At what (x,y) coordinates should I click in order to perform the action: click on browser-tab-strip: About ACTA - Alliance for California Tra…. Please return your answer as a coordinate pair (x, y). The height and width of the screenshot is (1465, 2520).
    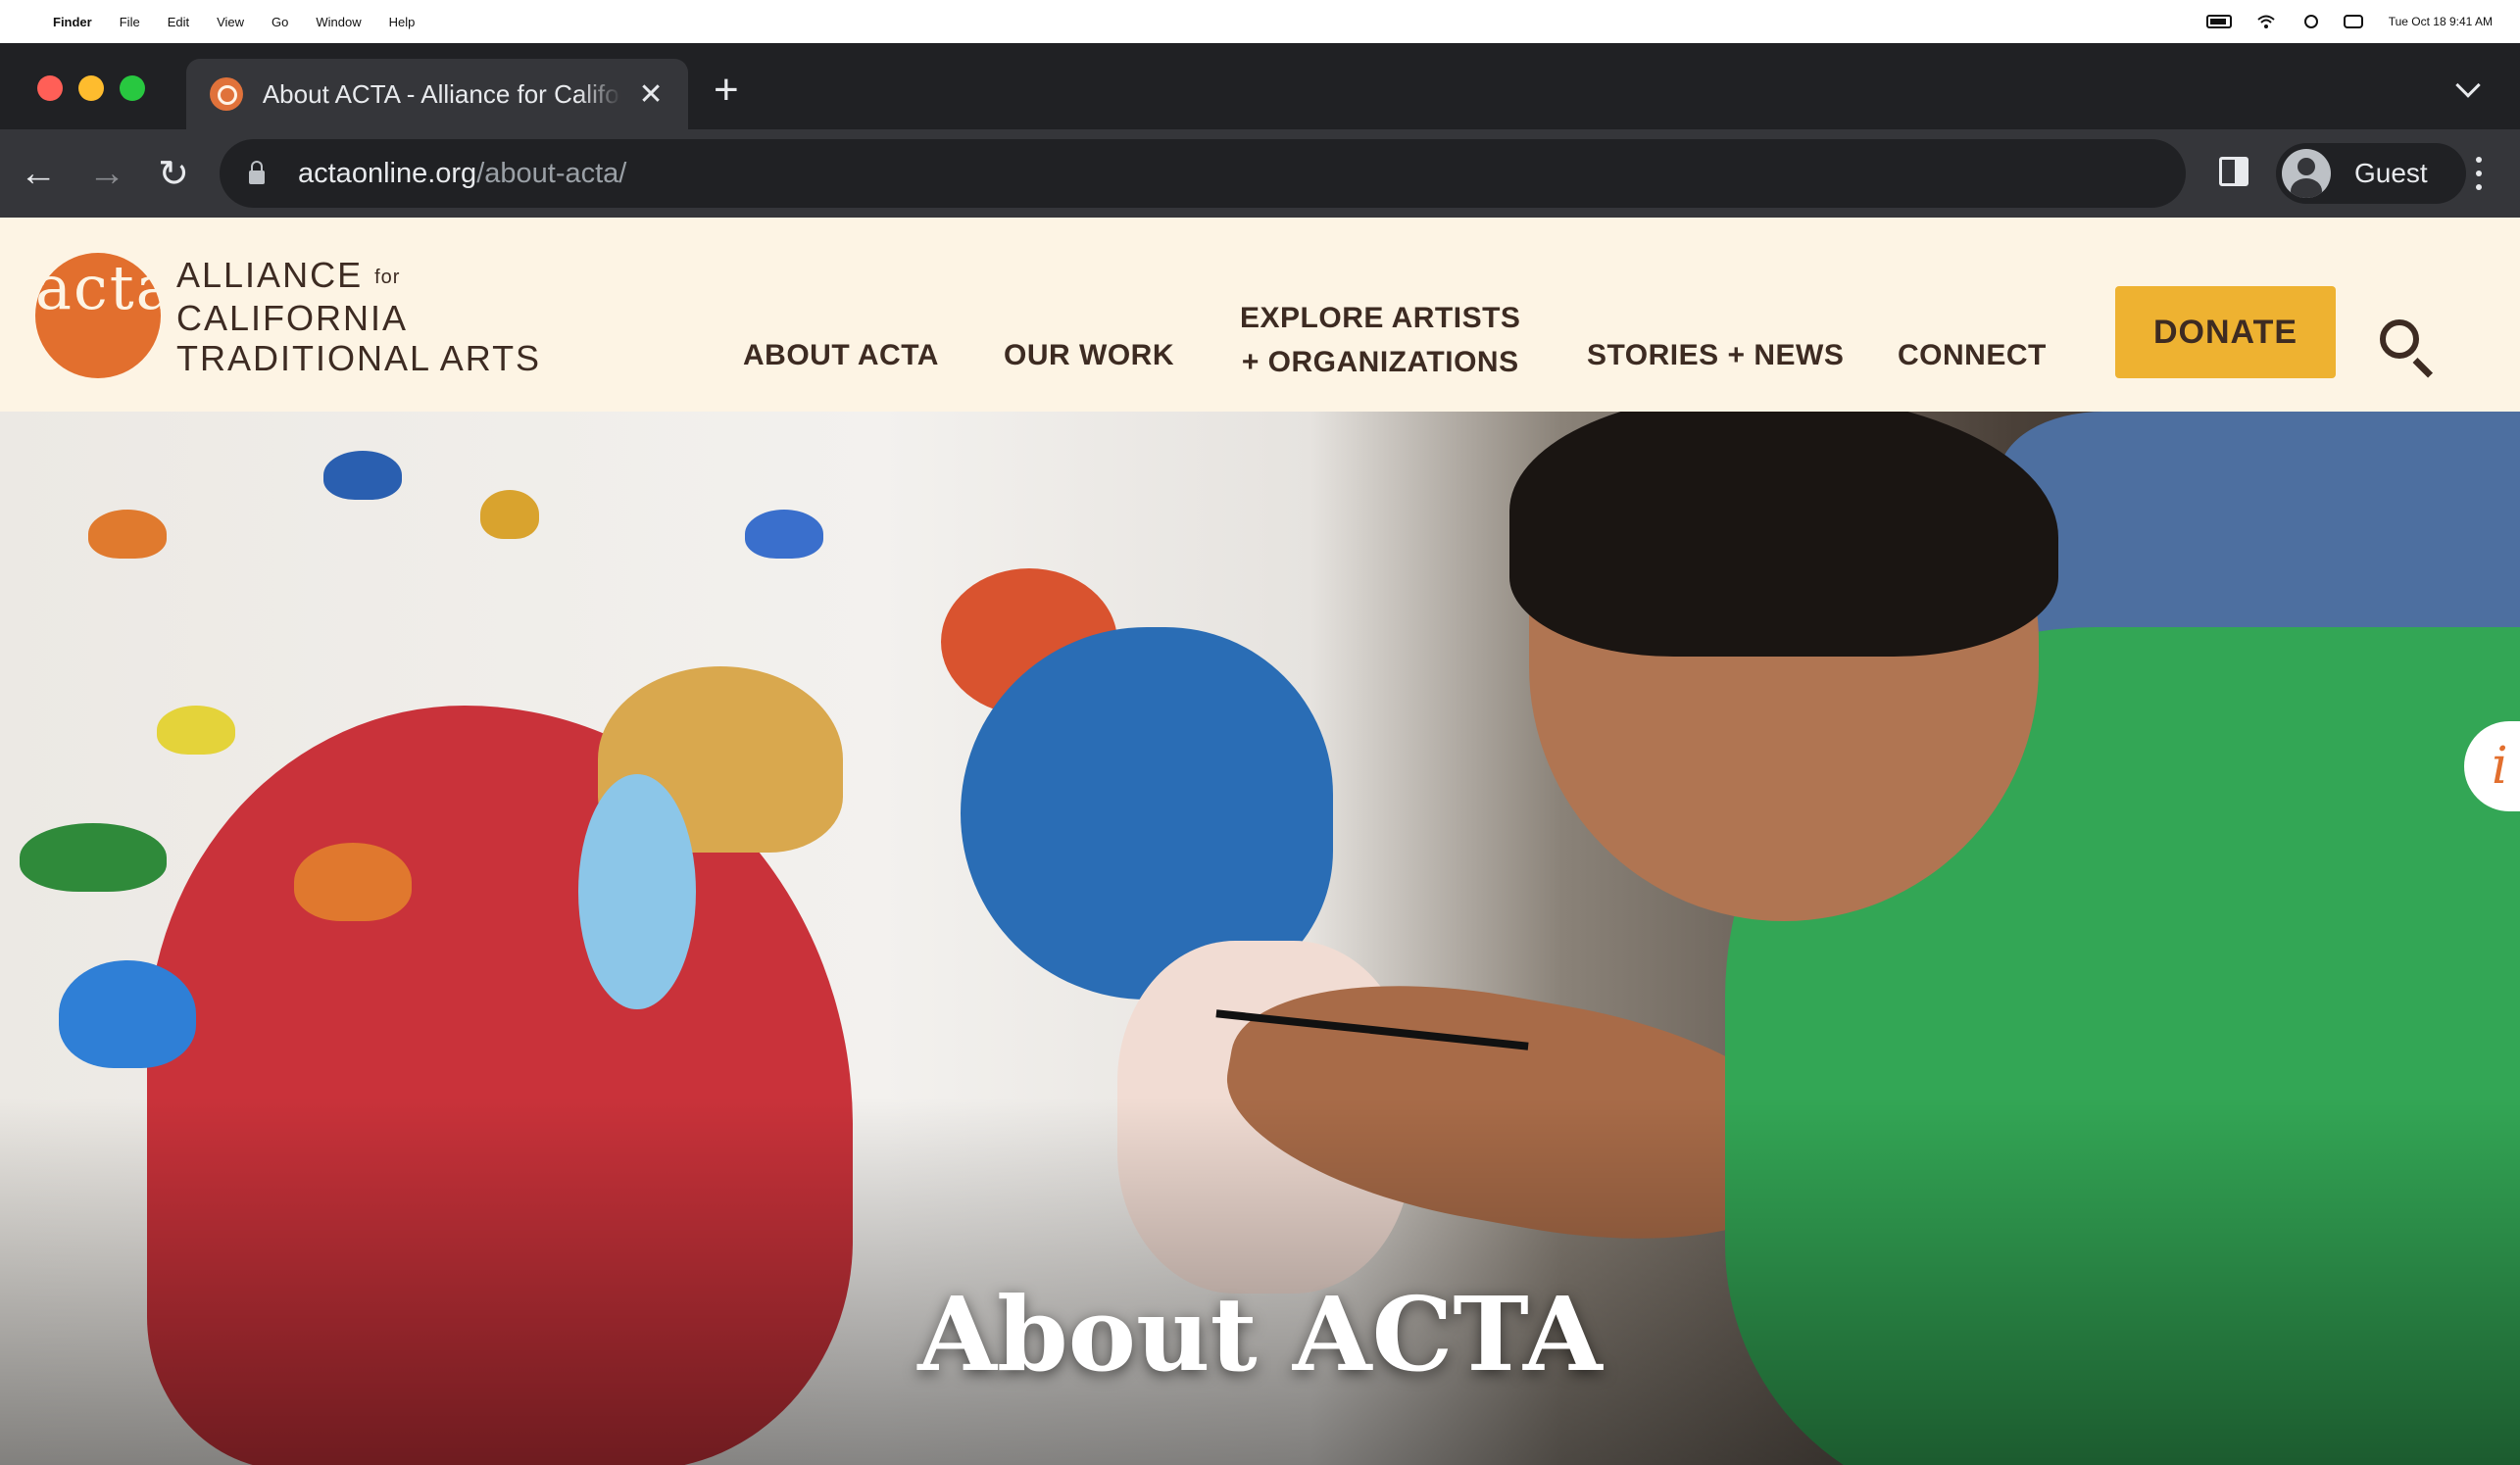
    Looking at the image, I should click on (1260, 86).